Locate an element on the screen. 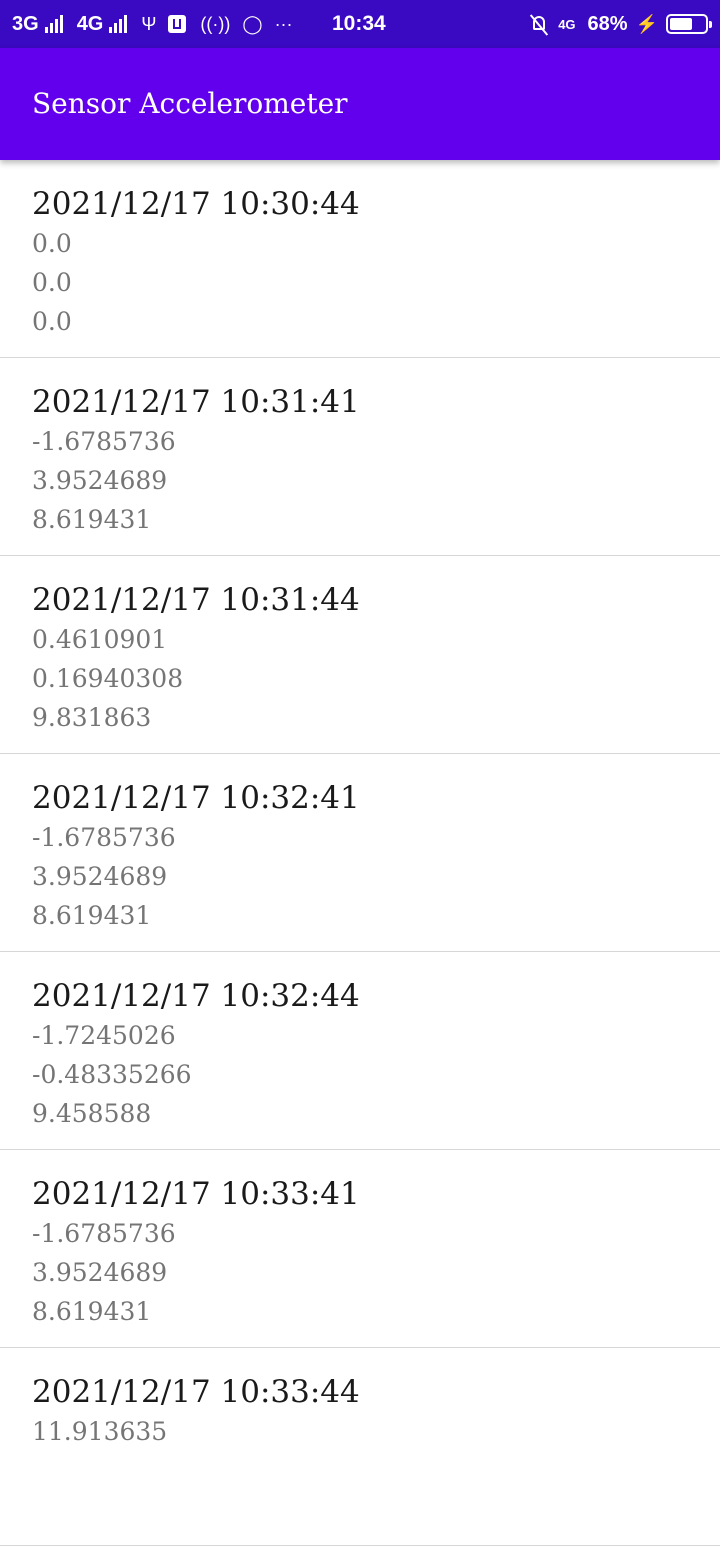 Image resolution: width=720 pixels, height=1546 pixels. battery-percent: 68% is located at coordinates (607, 23).